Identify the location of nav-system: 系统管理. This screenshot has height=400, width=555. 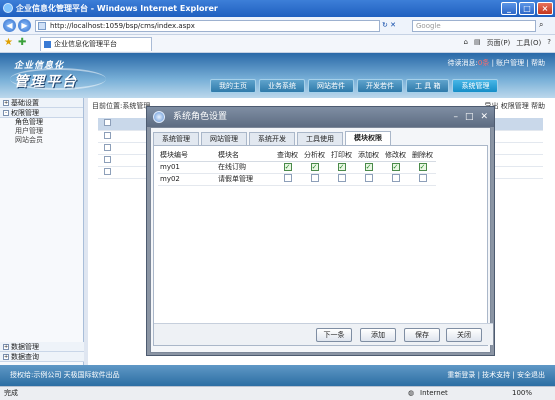
(475, 86).